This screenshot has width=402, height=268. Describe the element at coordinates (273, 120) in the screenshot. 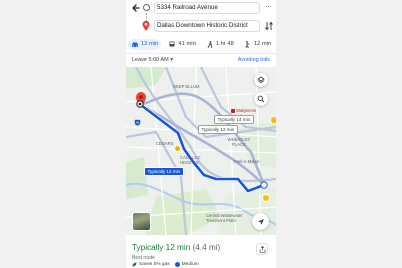

I see `traffic-alert-icon` at that location.